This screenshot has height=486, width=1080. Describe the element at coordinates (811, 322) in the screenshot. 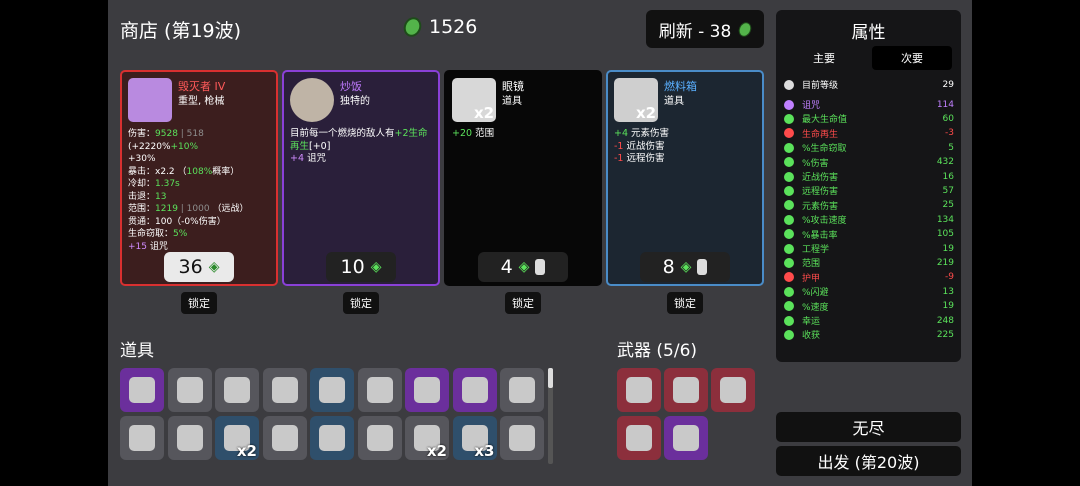

I see `stat-label: 幸运` at that location.